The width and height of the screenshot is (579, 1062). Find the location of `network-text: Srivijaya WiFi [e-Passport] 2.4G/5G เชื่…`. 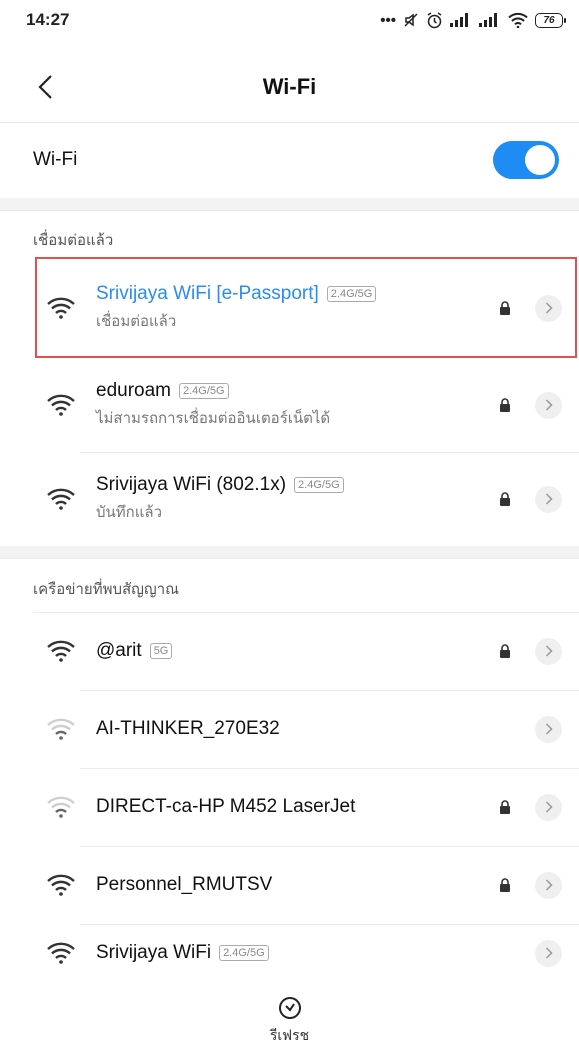

network-text: Srivijaya WiFi [e-Passport] 2.4G/5G เชื่… is located at coordinates (297, 308).